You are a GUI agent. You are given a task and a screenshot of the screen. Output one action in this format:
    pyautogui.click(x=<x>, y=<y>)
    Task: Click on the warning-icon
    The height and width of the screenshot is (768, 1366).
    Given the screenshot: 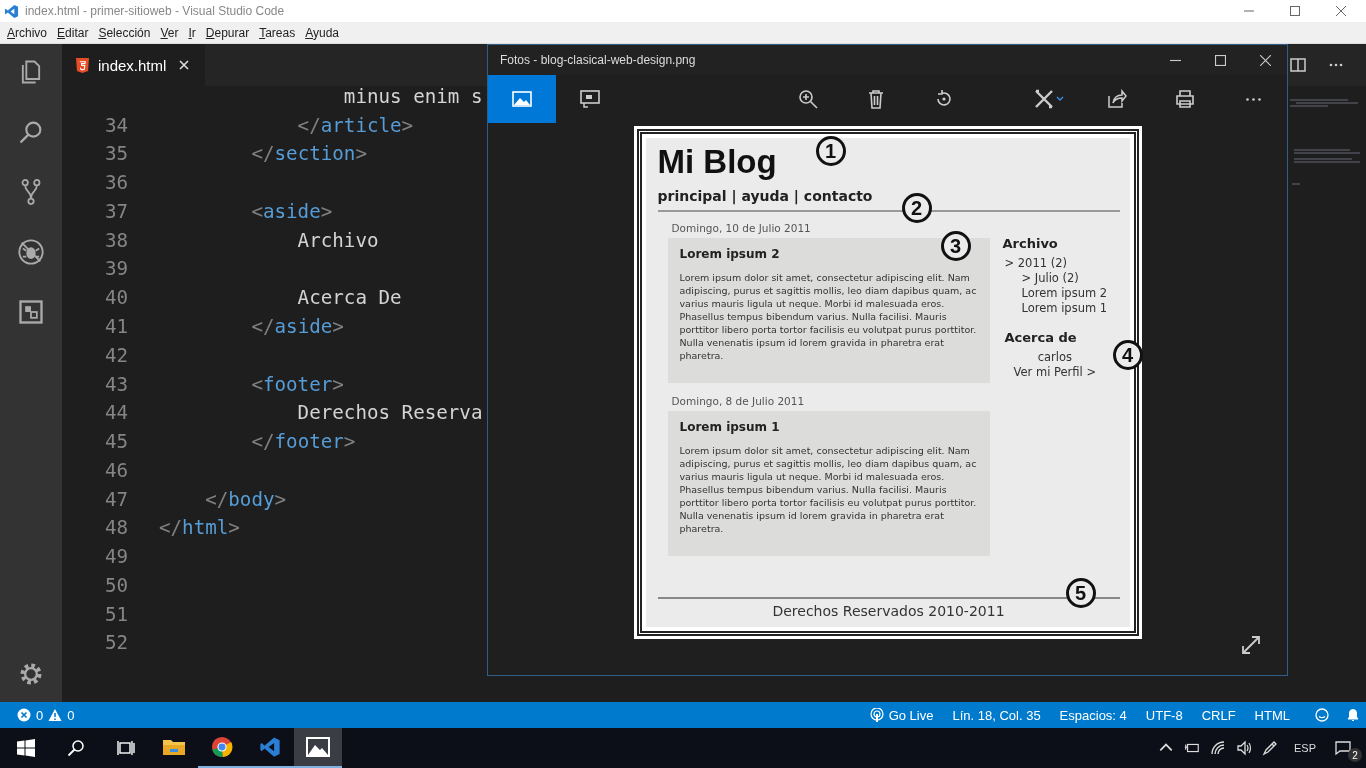 What is the action you would take?
    pyautogui.click(x=55, y=715)
    